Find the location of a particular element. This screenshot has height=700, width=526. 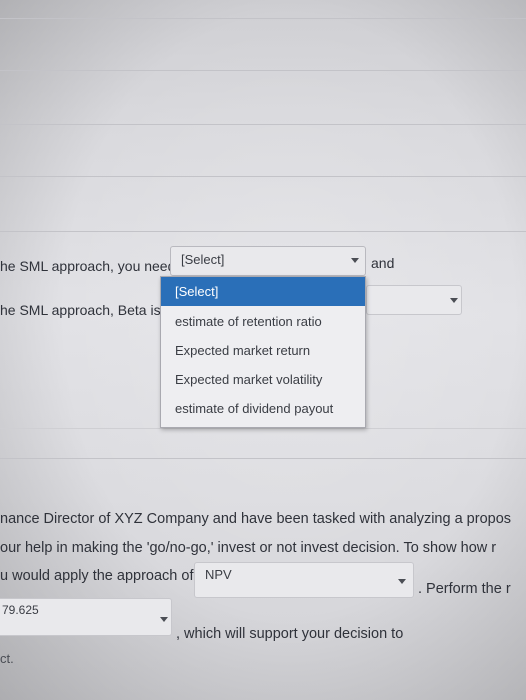

question-2-select is located at coordinates (414, 300).